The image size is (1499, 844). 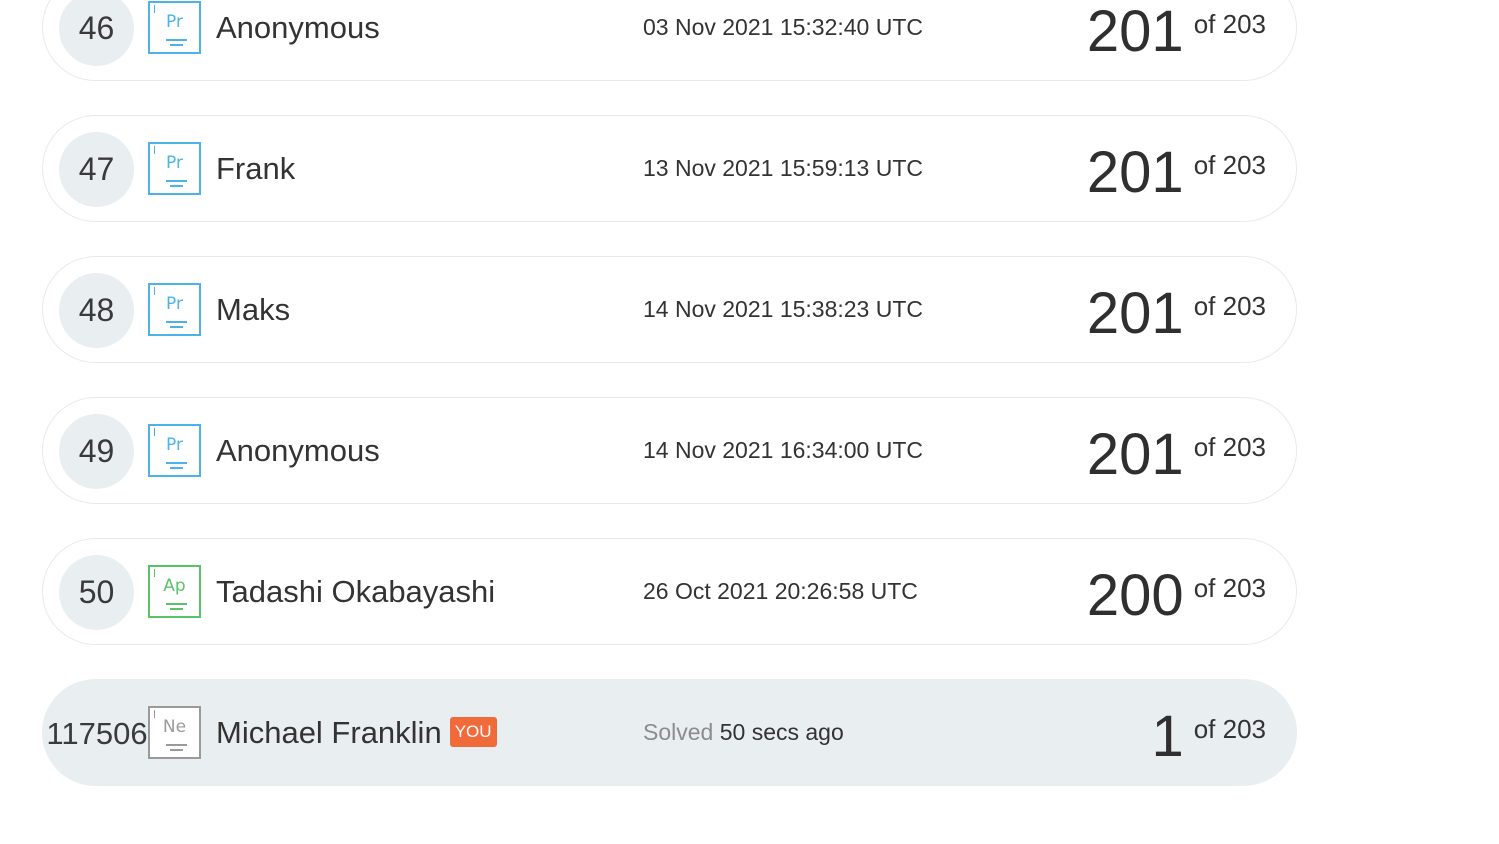 I want to click on rank-number: 48, so click(x=96, y=310).